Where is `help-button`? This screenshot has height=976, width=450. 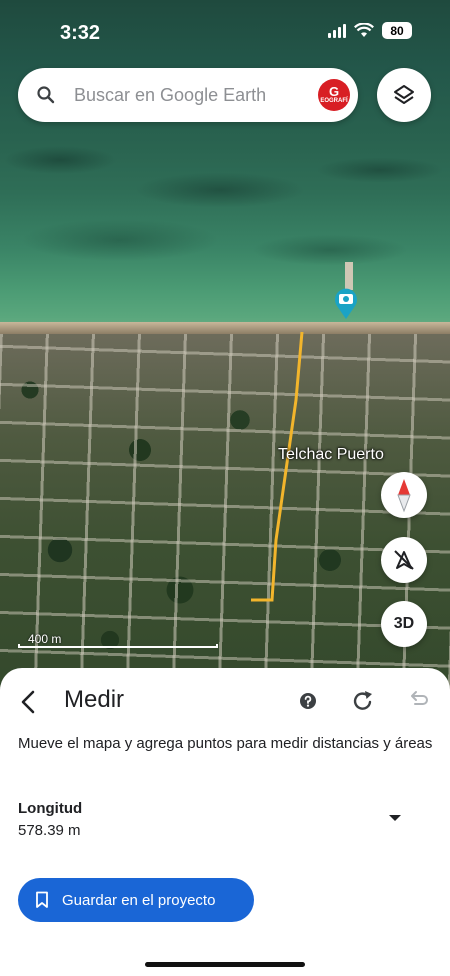
help-button is located at coordinates (308, 703).